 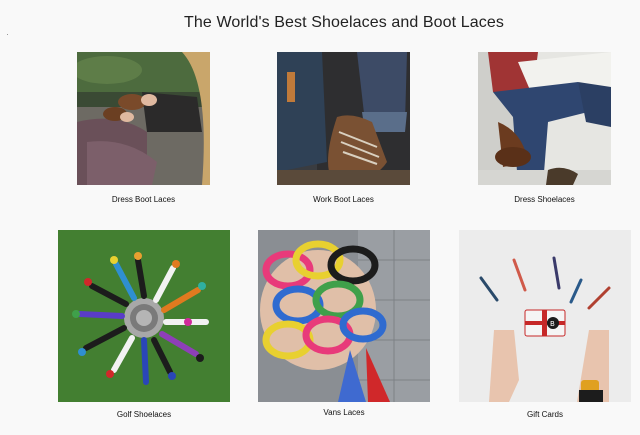 What do you see at coordinates (344, 316) in the screenshot?
I see `vans-laces-photo` at bounding box center [344, 316].